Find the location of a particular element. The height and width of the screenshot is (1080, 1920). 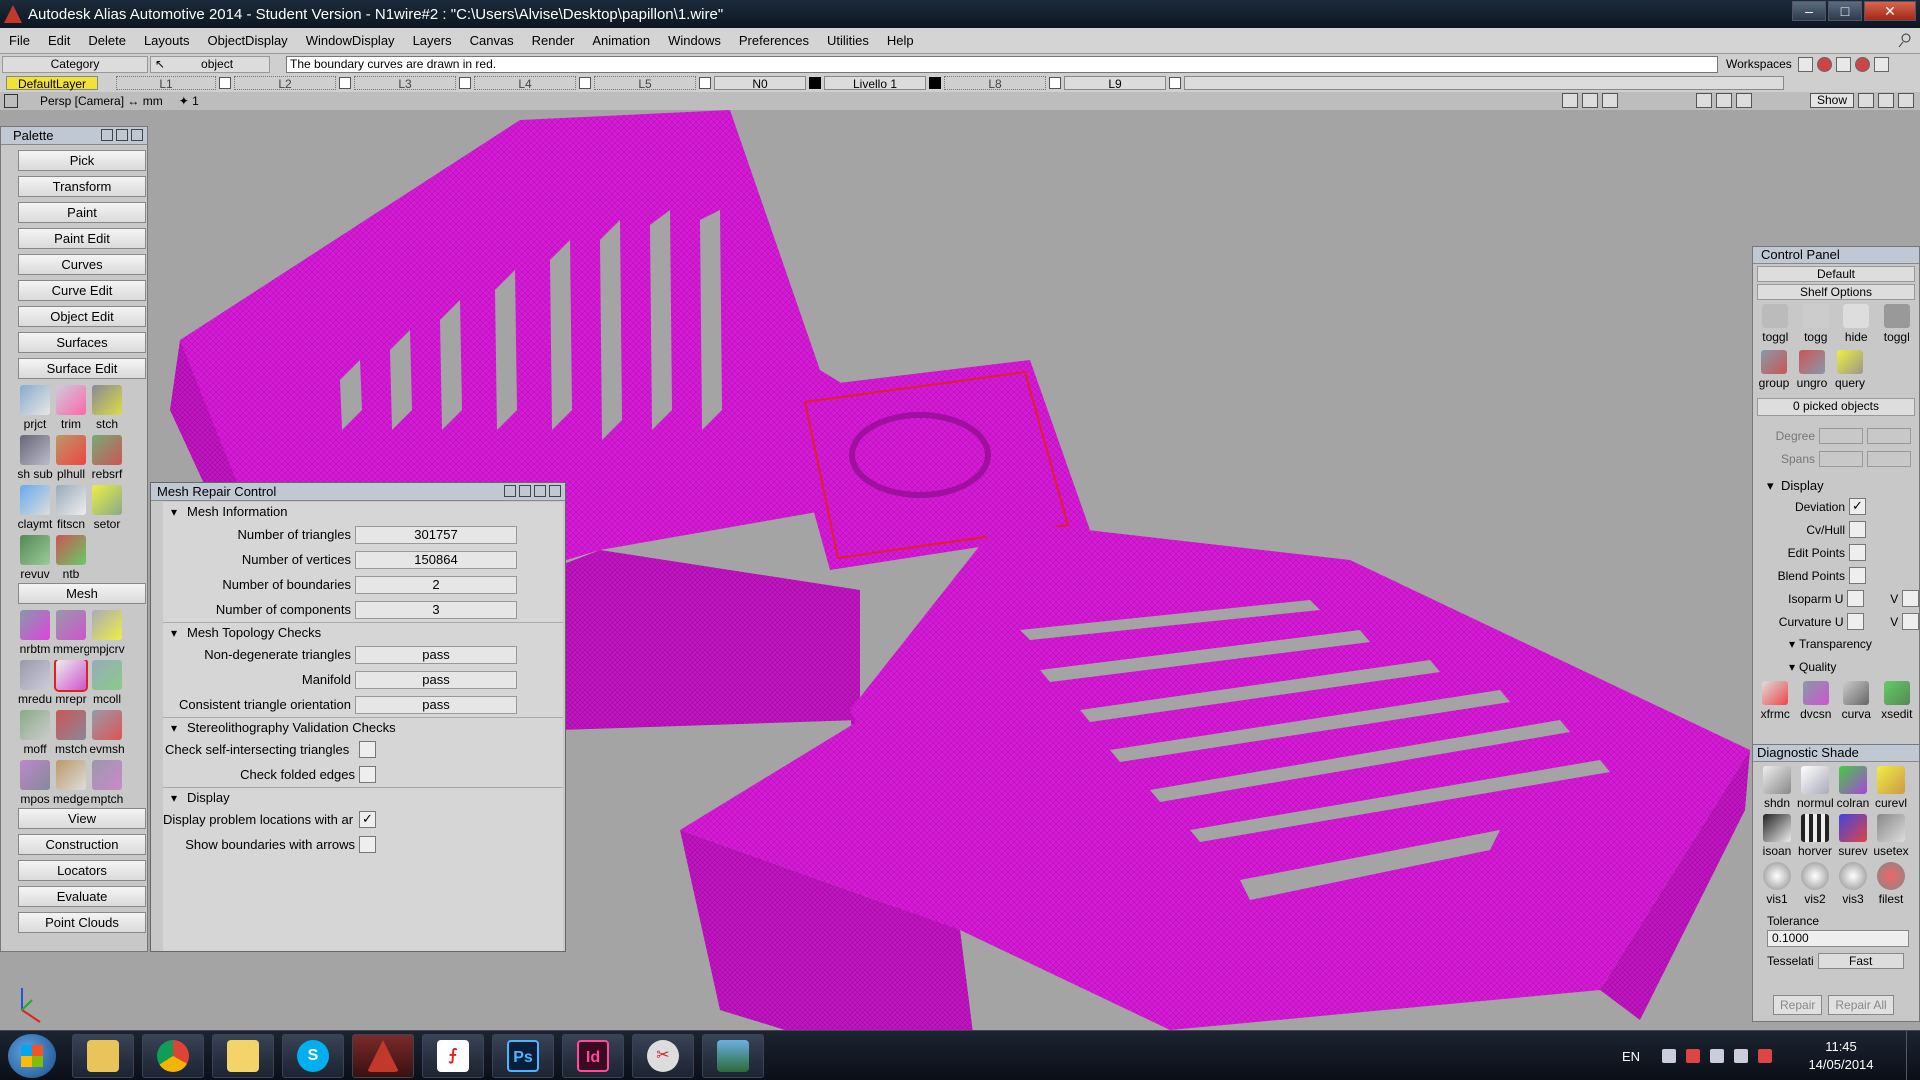

object-edit-button: Object Edit is located at coordinates (82, 316).